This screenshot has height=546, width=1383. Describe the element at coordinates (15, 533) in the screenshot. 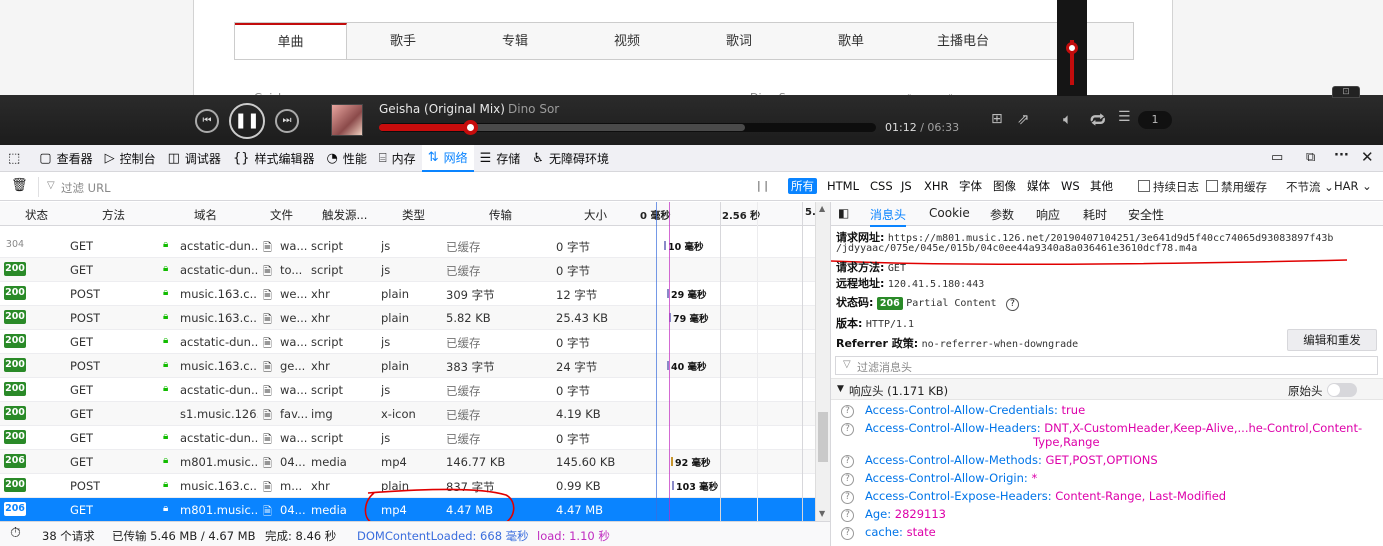

I see `performance-analysis-icon: ⏱︎` at that location.